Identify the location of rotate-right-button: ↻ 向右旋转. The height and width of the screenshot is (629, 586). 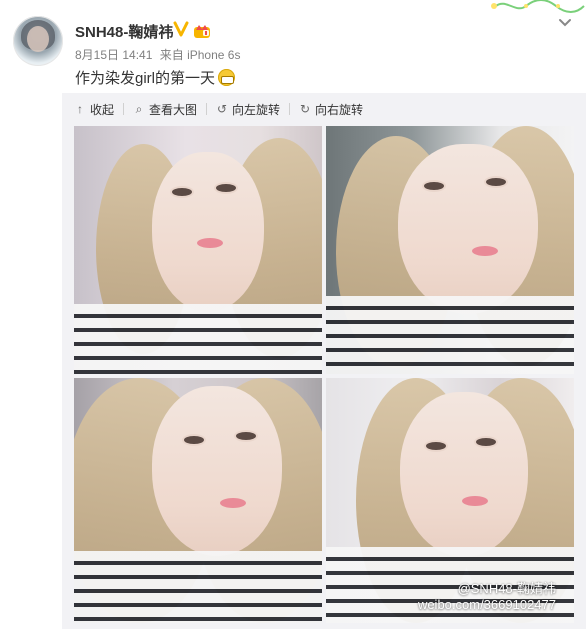
(331, 109).